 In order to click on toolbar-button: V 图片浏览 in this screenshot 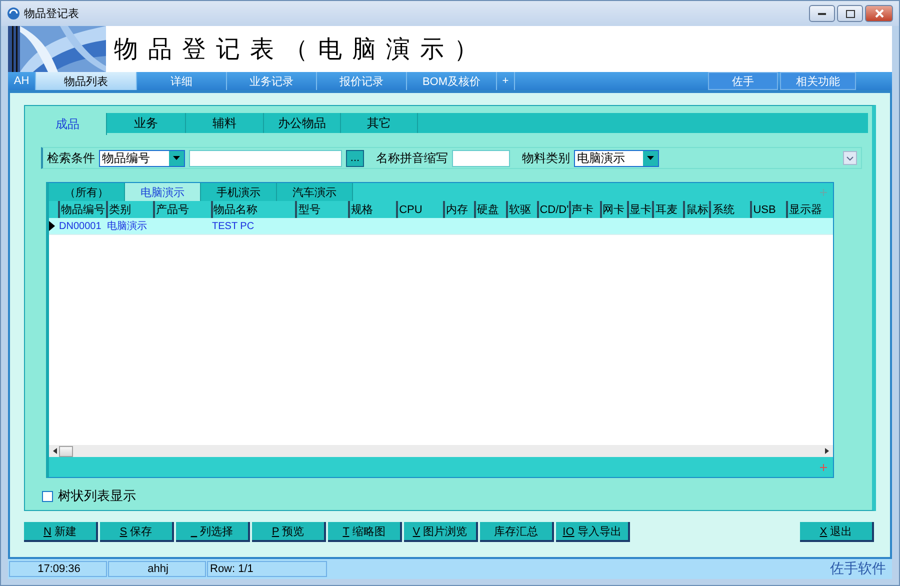, I will do `click(441, 532)`.